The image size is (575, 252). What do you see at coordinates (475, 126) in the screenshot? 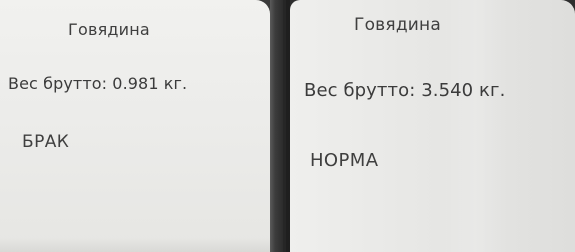
I see `screen-glare` at bounding box center [475, 126].